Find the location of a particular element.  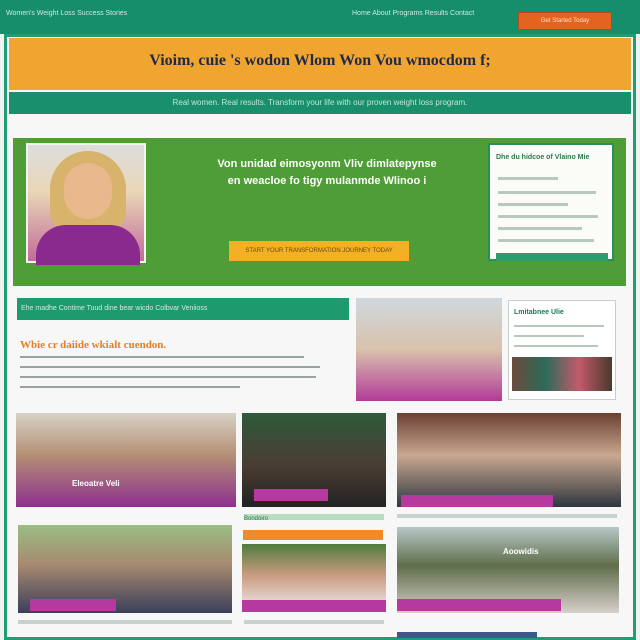

divider-line is located at coordinates (507, 516).